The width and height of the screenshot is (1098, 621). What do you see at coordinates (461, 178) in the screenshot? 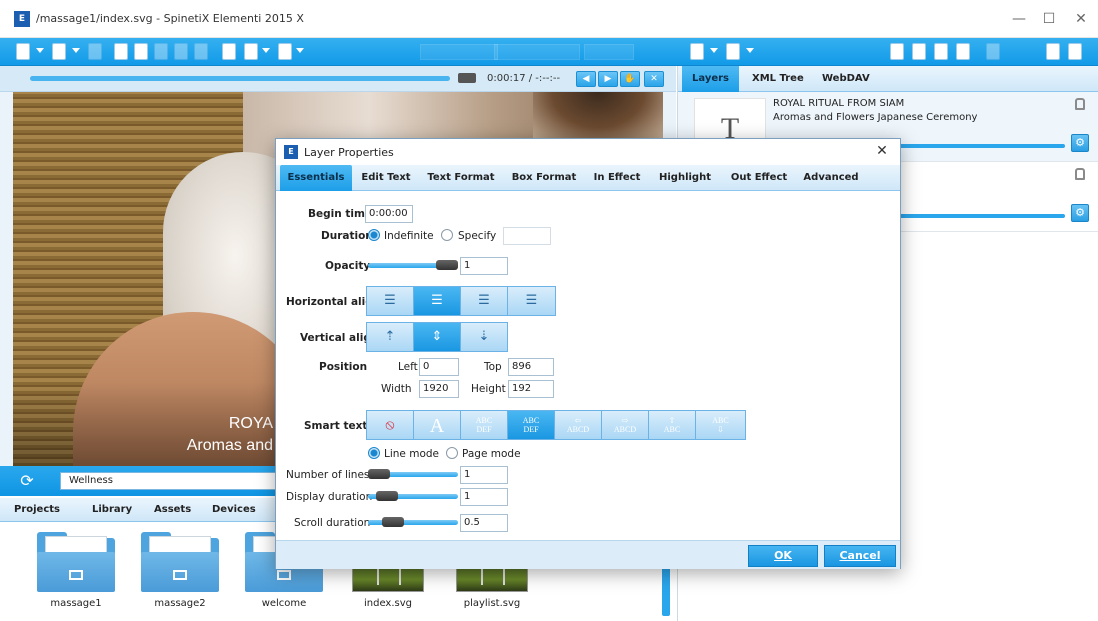
I see `tab-text-format: Text Format` at bounding box center [461, 178].